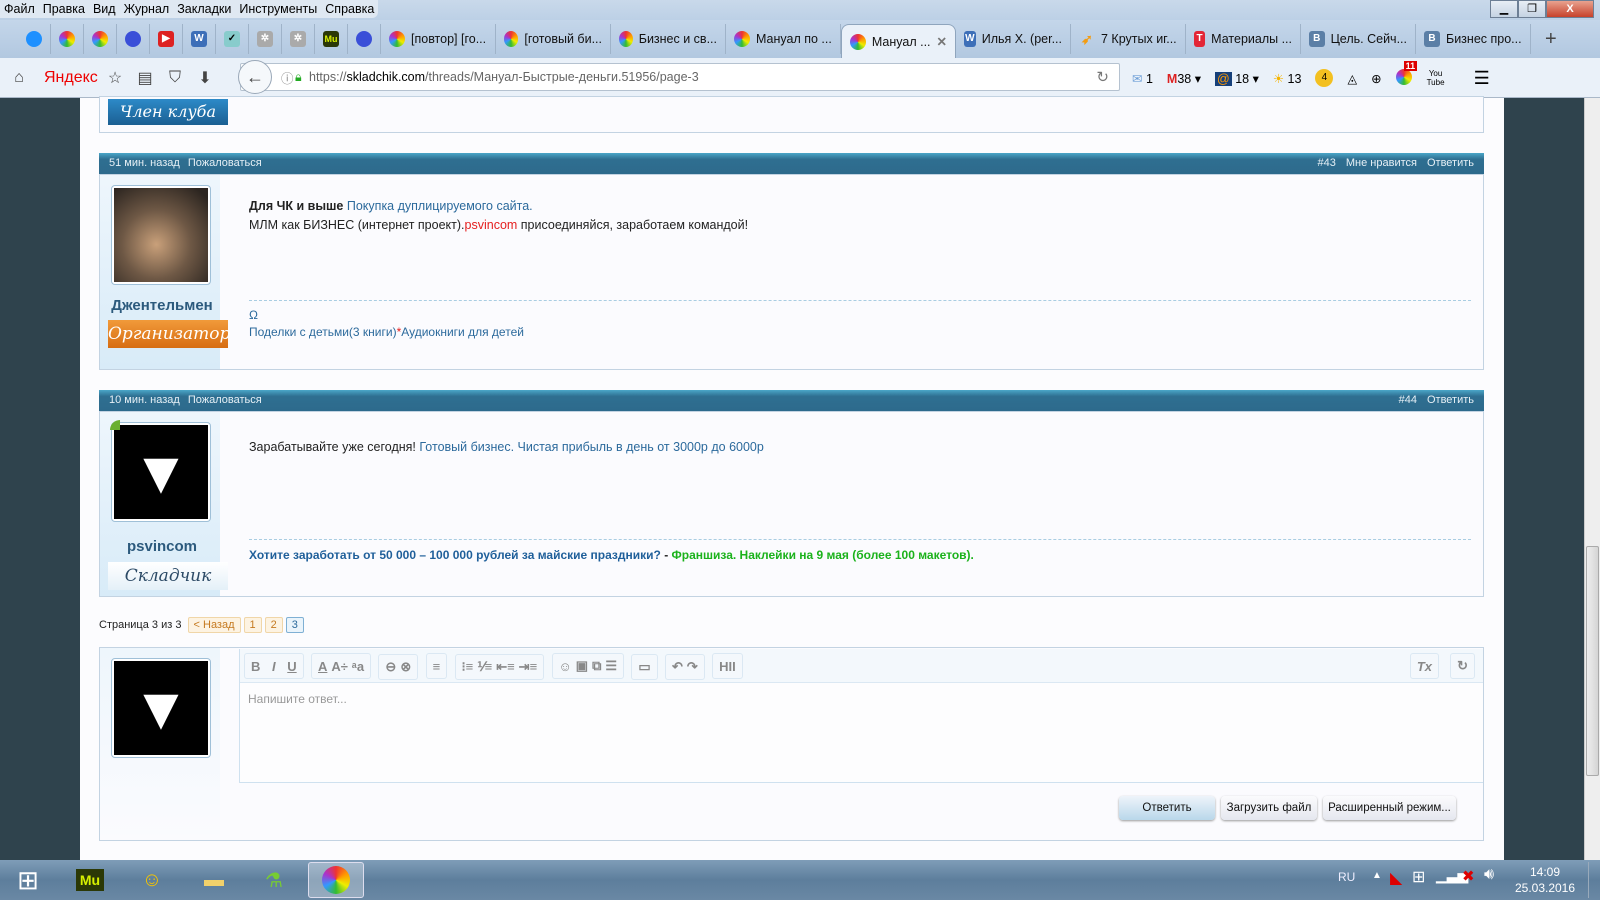 Image resolution: width=1600 pixels, height=900 pixels. I want to click on menu-view: Вид, so click(104, 9).